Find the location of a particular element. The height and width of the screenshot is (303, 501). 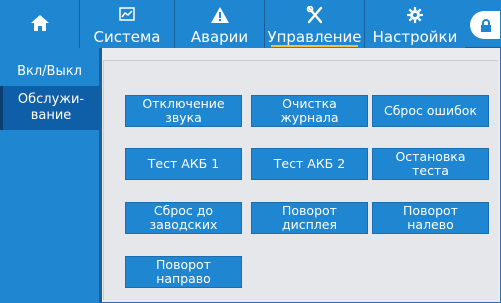

rotate-display-button: Поворот дисплея is located at coordinates (309, 218).